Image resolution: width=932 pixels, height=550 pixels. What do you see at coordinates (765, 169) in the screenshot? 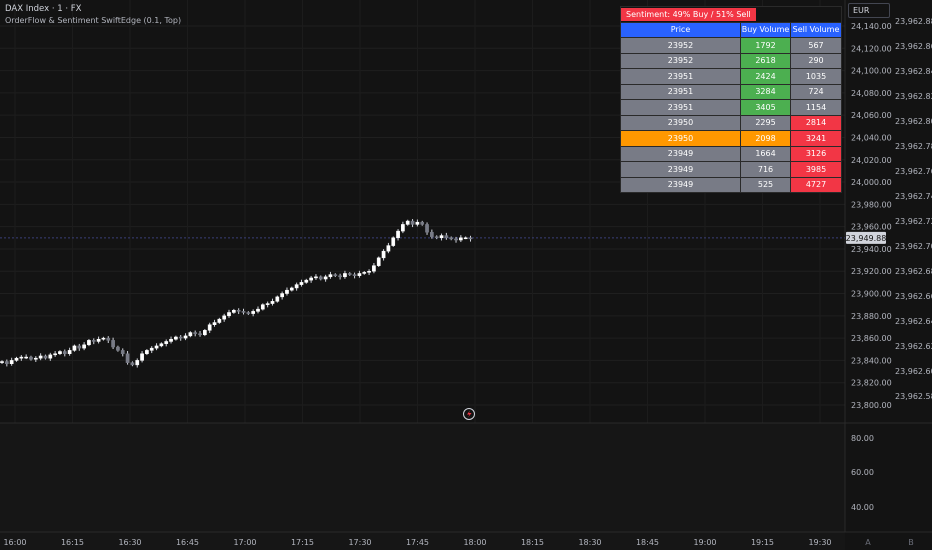
I see `buy-cell: 716` at bounding box center [765, 169].